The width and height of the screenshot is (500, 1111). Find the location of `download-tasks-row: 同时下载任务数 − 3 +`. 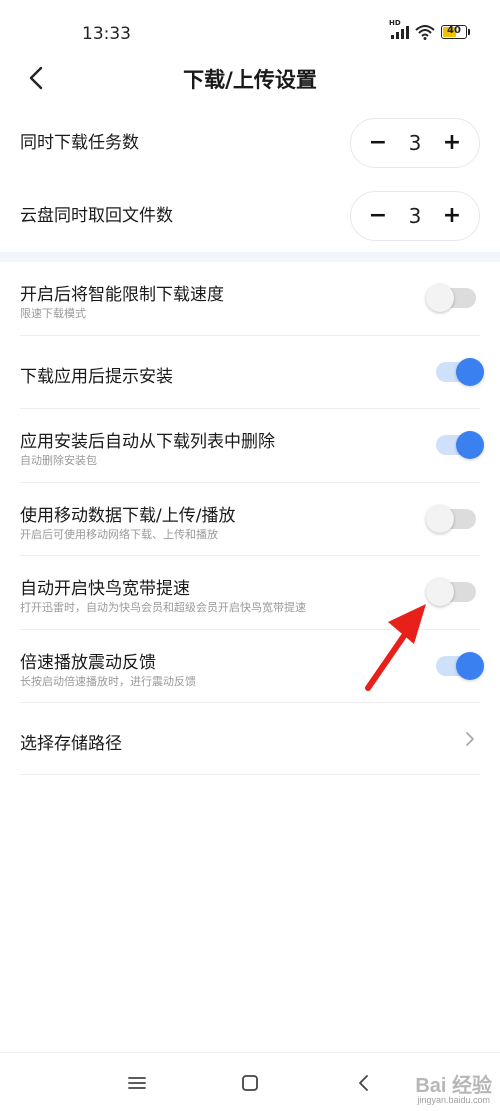

download-tasks-row: 同时下载任务数 − 3 + is located at coordinates (250, 143).